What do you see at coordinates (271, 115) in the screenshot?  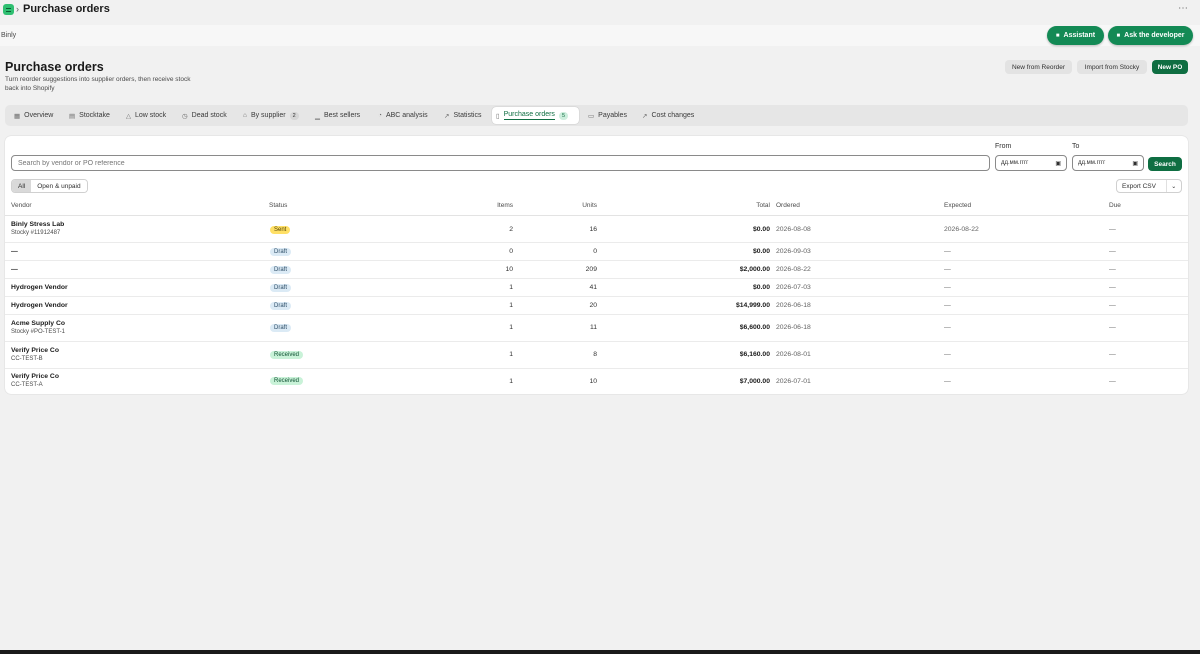 I see `tab-by-supplier: ⌂ By supplier 2` at bounding box center [271, 115].